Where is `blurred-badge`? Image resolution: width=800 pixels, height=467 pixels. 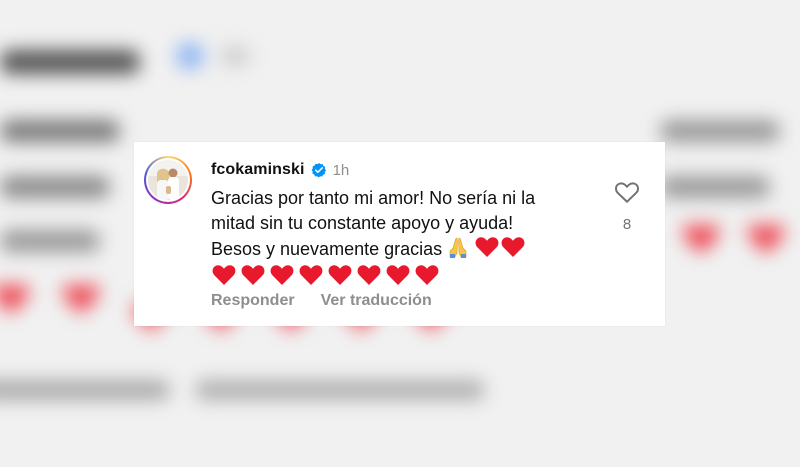
blurred-badge is located at coordinates (190, 56).